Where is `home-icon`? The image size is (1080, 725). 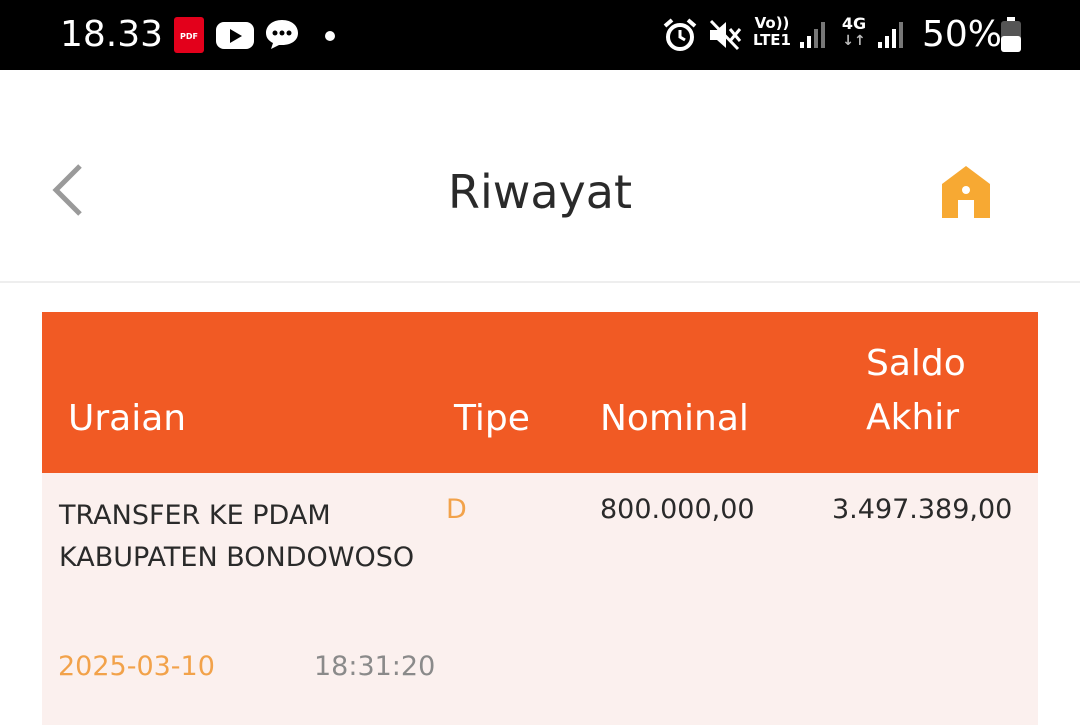
home-icon is located at coordinates (966, 192).